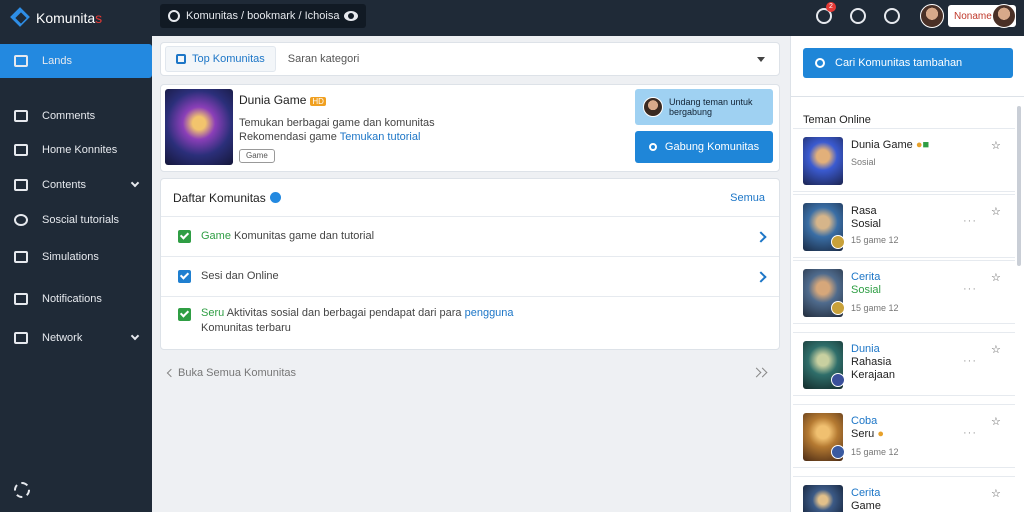 The image size is (1024, 512). I want to click on game-title-text: Dunia Game, so click(273, 100).